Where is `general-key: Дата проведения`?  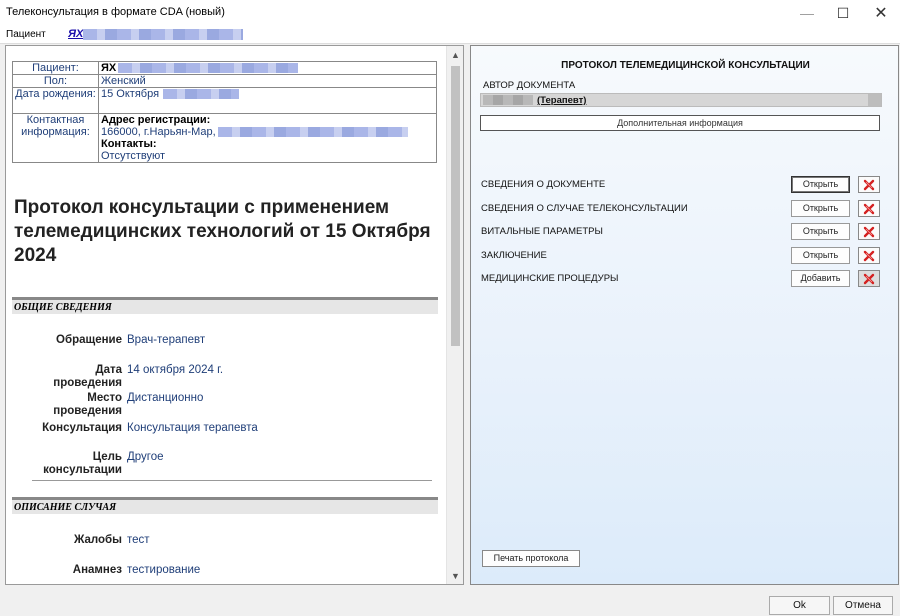 general-key: Дата проведения is located at coordinates (87, 376).